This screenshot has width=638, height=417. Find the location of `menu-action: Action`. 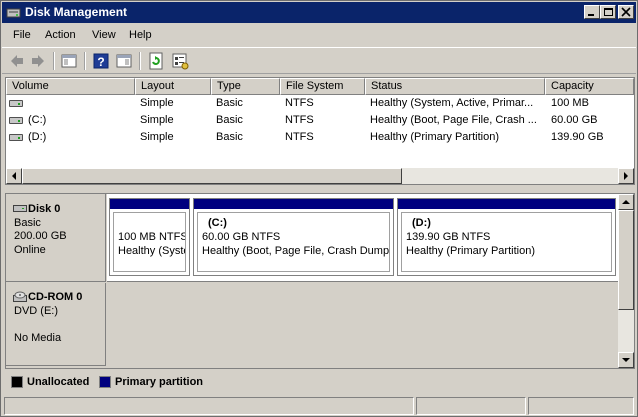

menu-action: Action is located at coordinates (60, 35).